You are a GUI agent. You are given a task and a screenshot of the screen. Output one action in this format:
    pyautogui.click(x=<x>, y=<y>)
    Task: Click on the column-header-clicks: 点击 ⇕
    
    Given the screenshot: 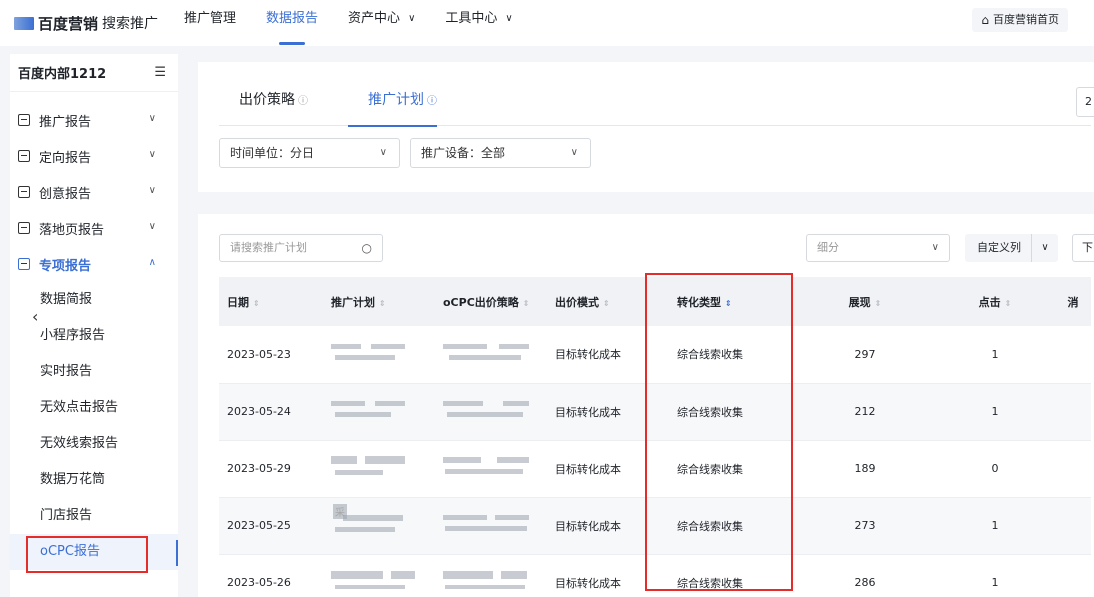 What is the action you would take?
    pyautogui.click(x=995, y=301)
    